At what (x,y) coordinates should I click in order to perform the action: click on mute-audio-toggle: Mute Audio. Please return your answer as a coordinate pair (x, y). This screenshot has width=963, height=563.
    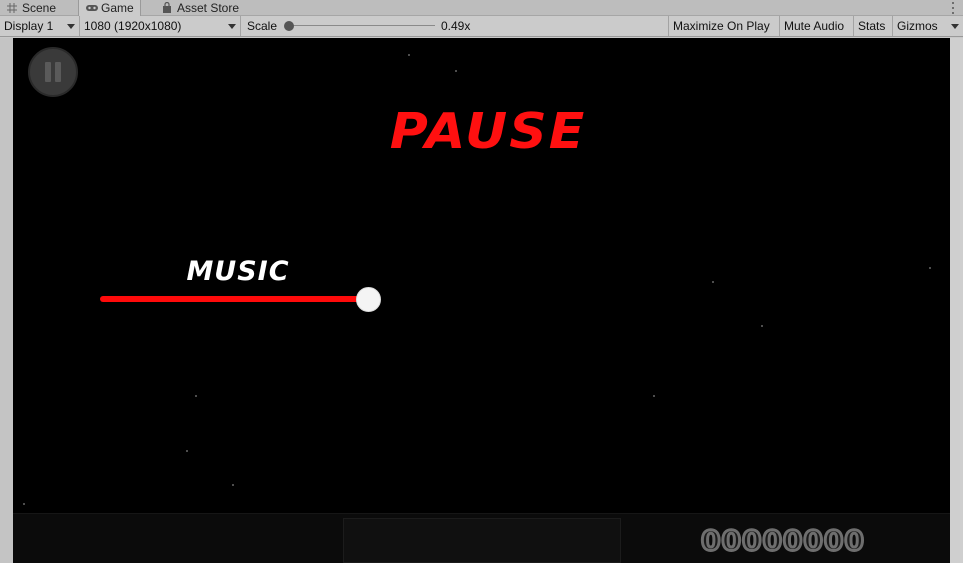
    Looking at the image, I should click on (817, 26).